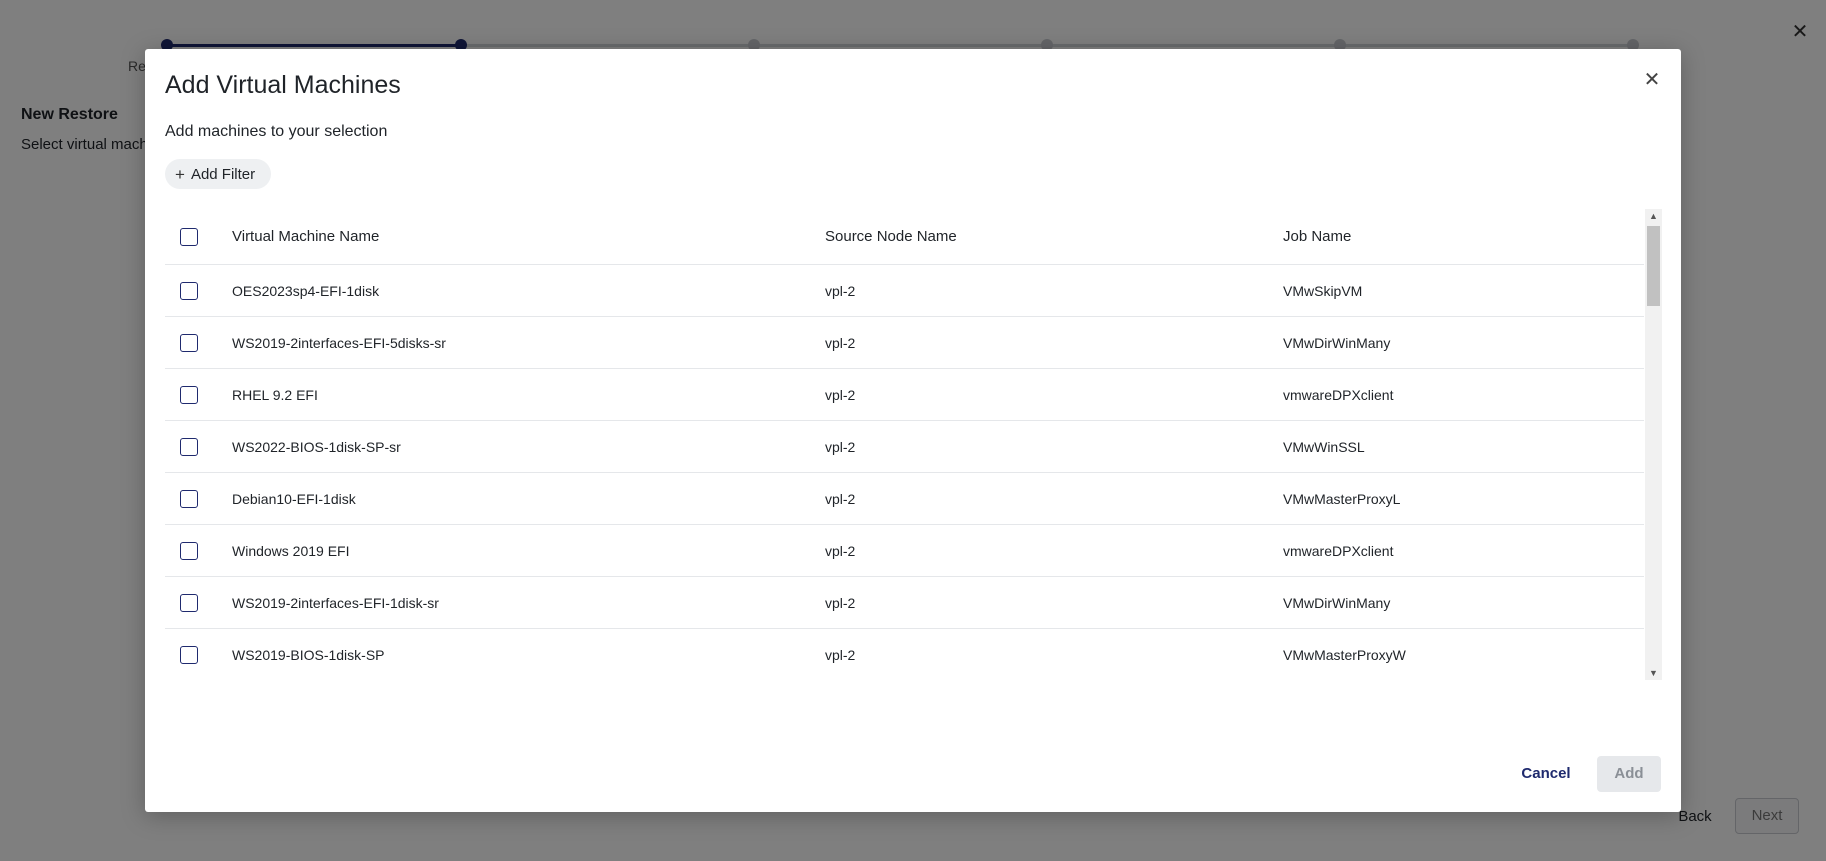 This screenshot has width=1826, height=861. I want to click on table-row: WS2022-BIOS-1disk-SP-sr vpl-2 VMwWinSSL, so click(904, 447).